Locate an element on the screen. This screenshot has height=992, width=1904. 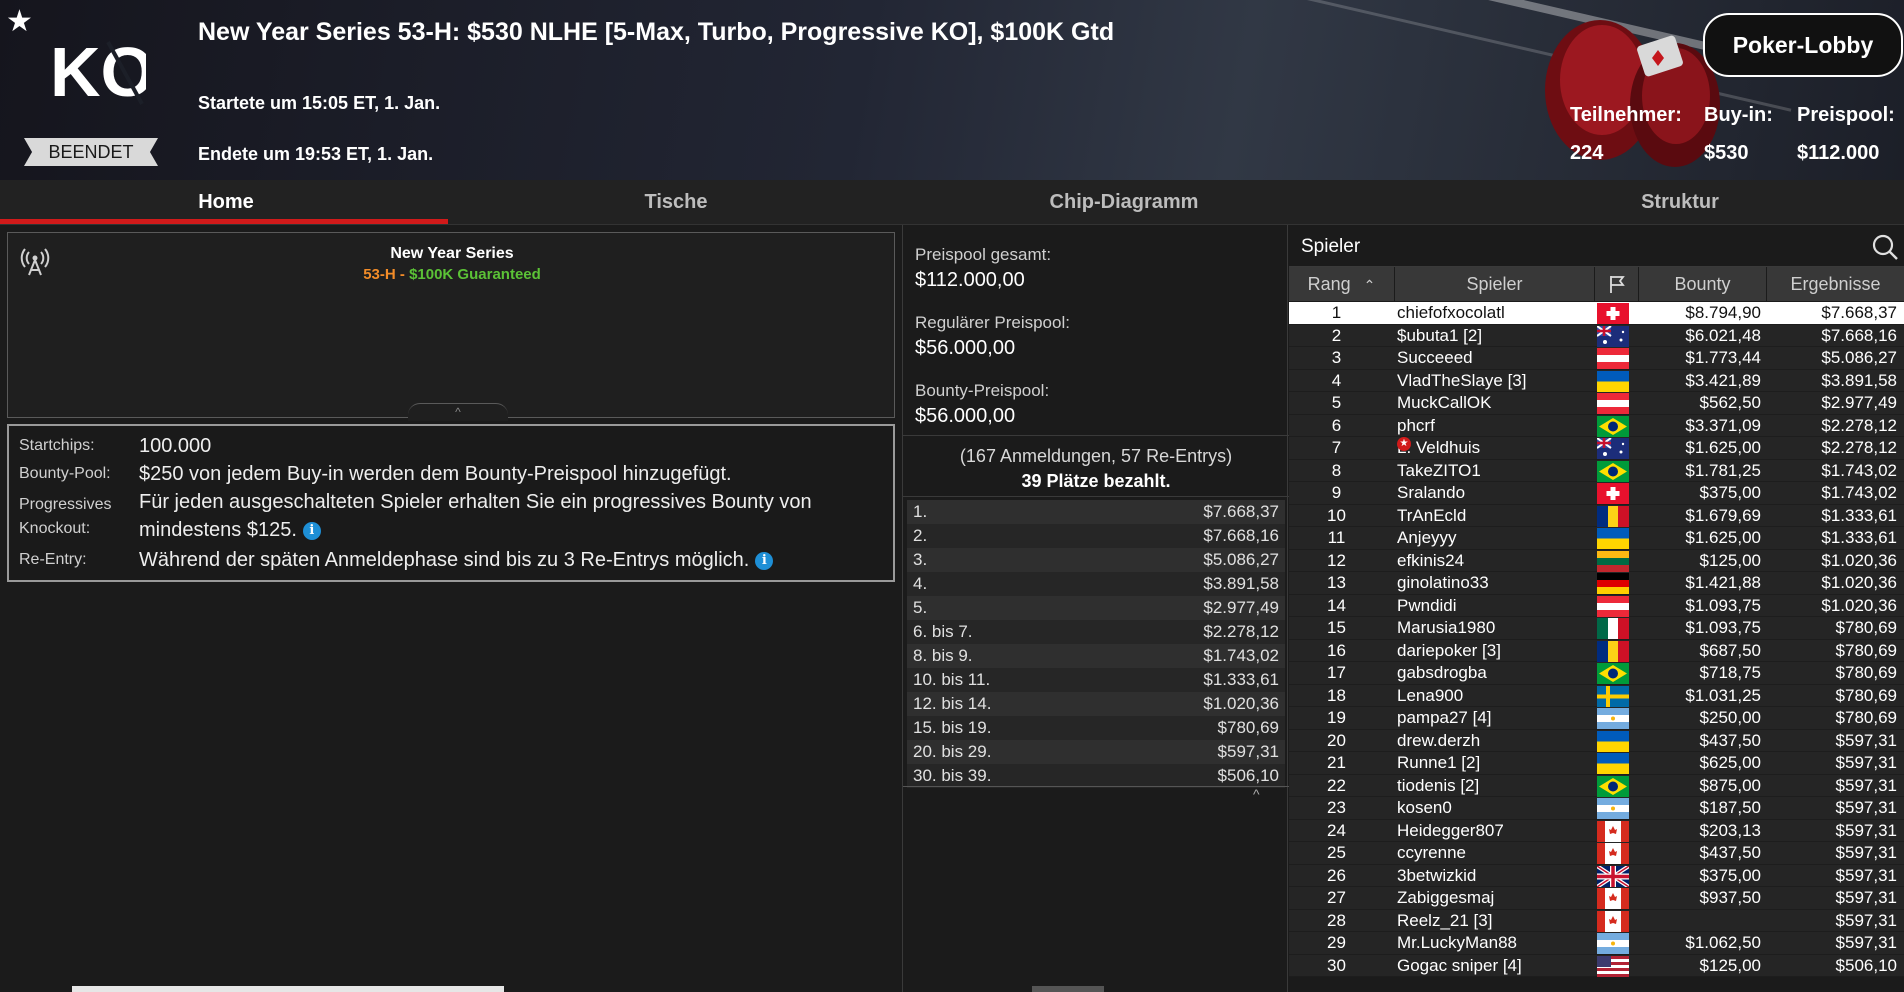
player-rank: 22 is located at coordinates (1336, 785).